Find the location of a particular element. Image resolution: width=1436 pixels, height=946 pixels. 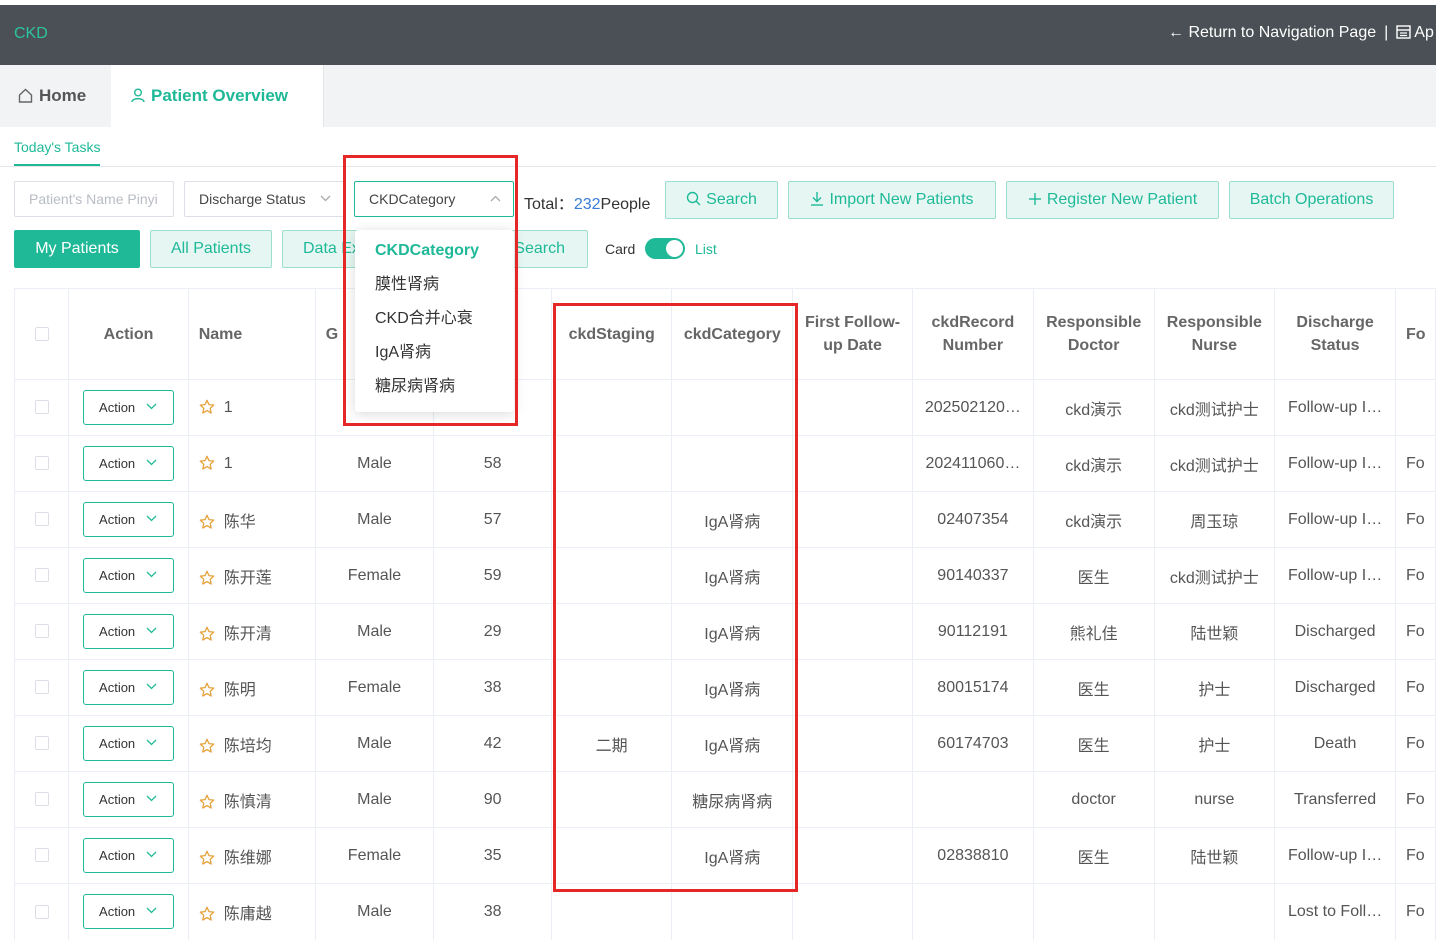

batch-operations-button: Batch Operations is located at coordinates (1311, 200).